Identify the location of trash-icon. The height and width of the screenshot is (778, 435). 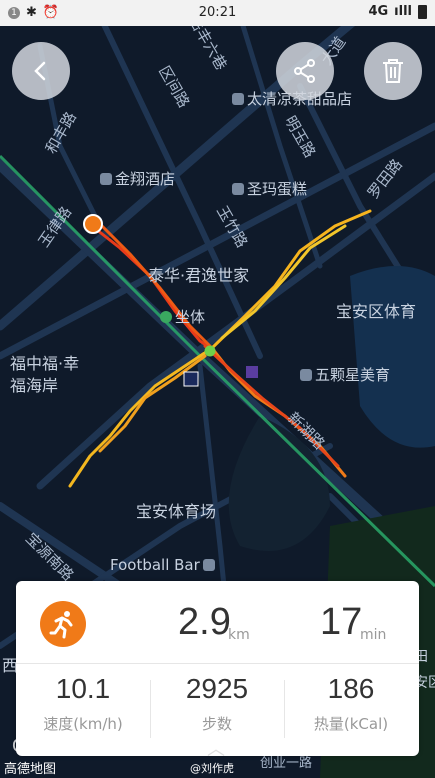
(393, 71).